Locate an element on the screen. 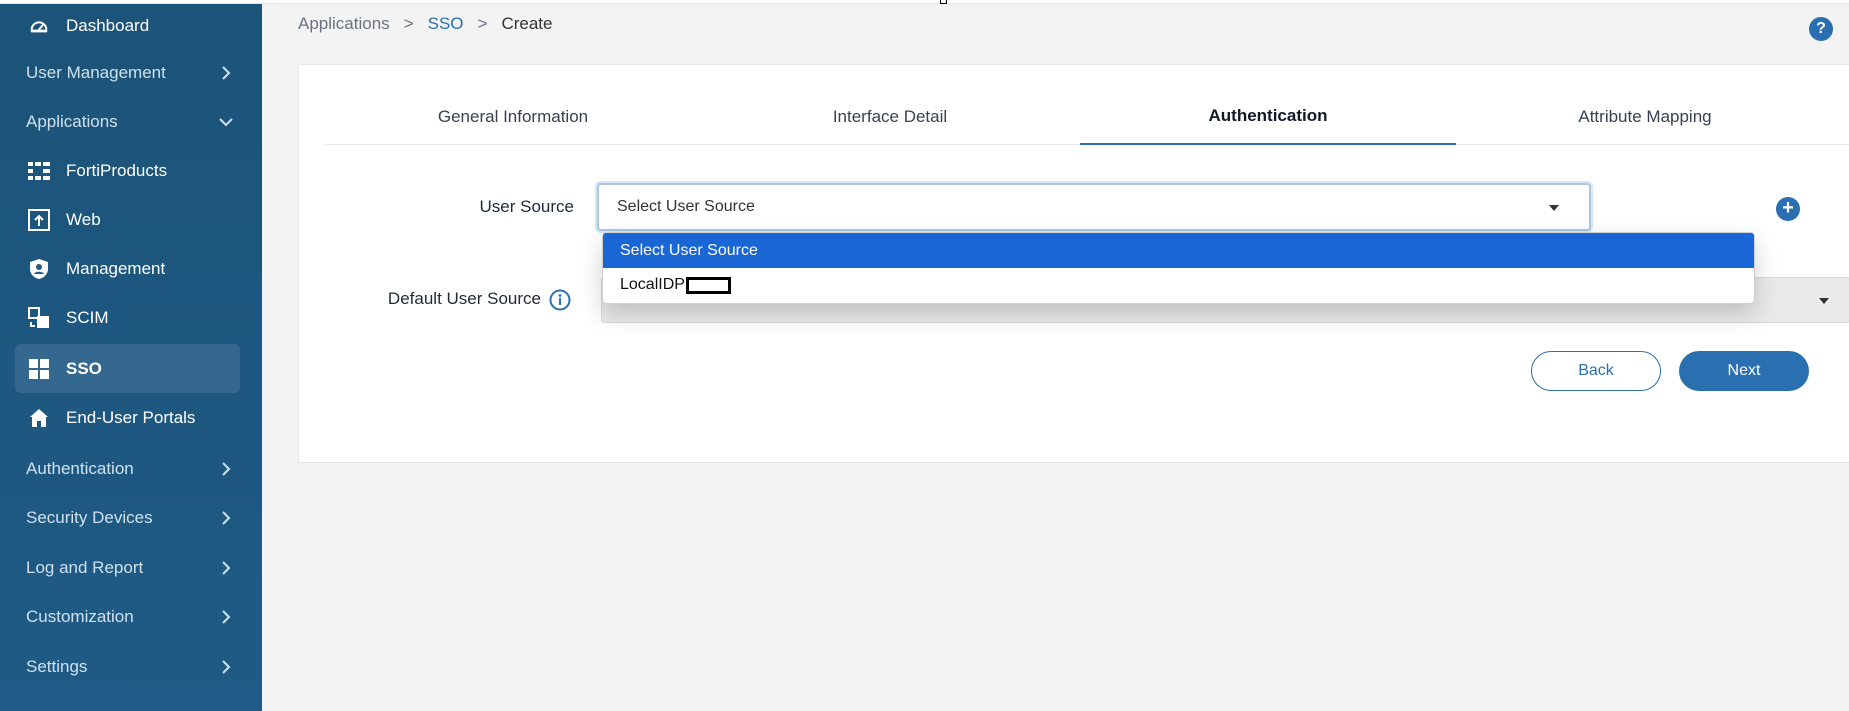 This screenshot has width=1849, height=711. option-label: Select User Source is located at coordinates (689, 250).